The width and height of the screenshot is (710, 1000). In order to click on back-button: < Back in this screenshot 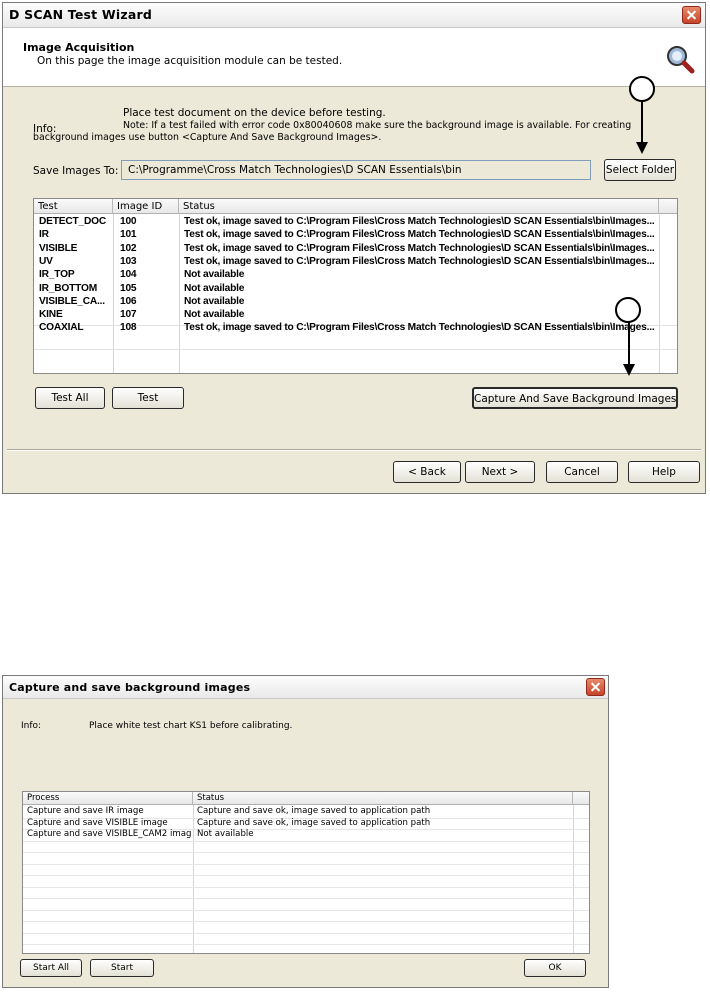, I will do `click(427, 472)`.